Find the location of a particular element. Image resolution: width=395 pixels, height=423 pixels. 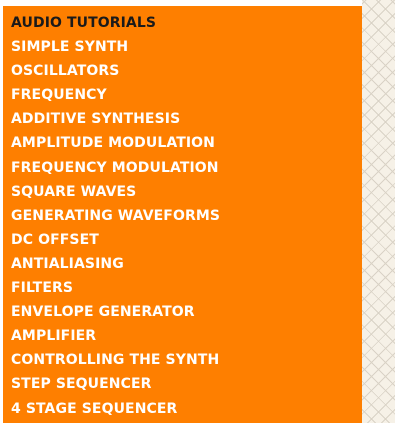

menu-item-4-stage-sequencer: 4 STAGE SEQUENCER is located at coordinates (186, 409).